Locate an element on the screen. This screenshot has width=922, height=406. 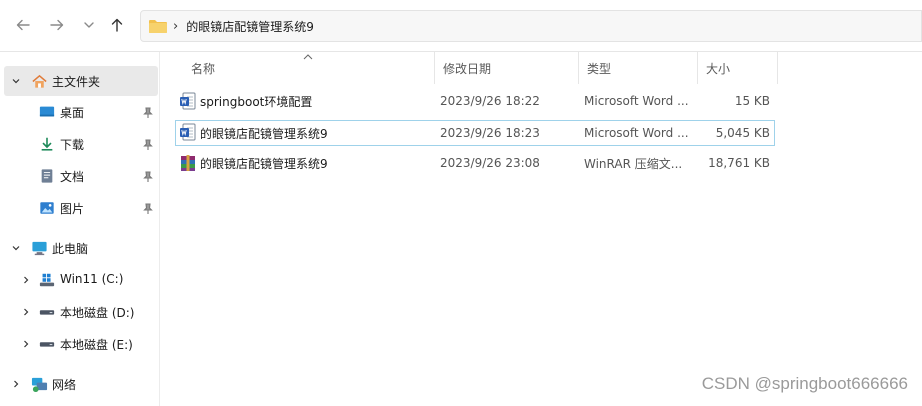
sidebar-item-drive-c: Win11 (C:) is located at coordinates (79, 280).